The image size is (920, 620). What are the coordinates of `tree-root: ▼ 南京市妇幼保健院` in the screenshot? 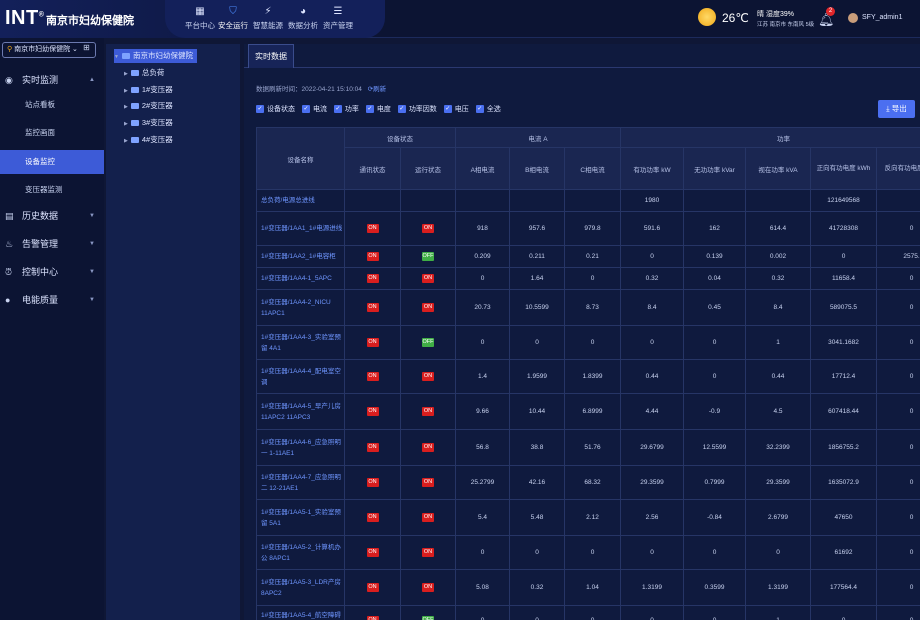 It's located at (155, 56).